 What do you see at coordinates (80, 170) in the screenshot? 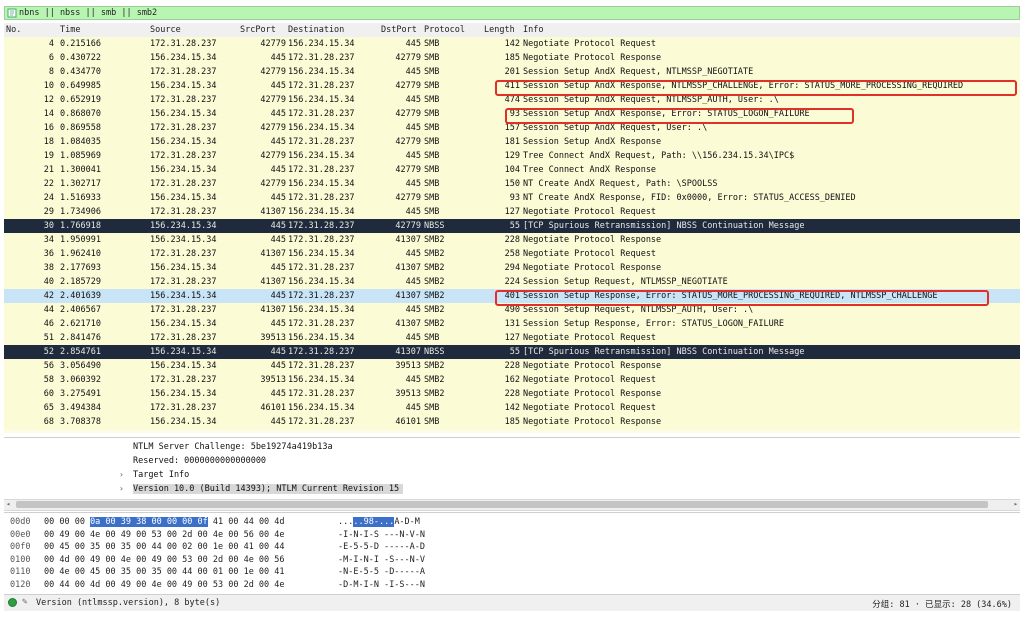
I see `cell-time: 1.300041` at bounding box center [80, 170].